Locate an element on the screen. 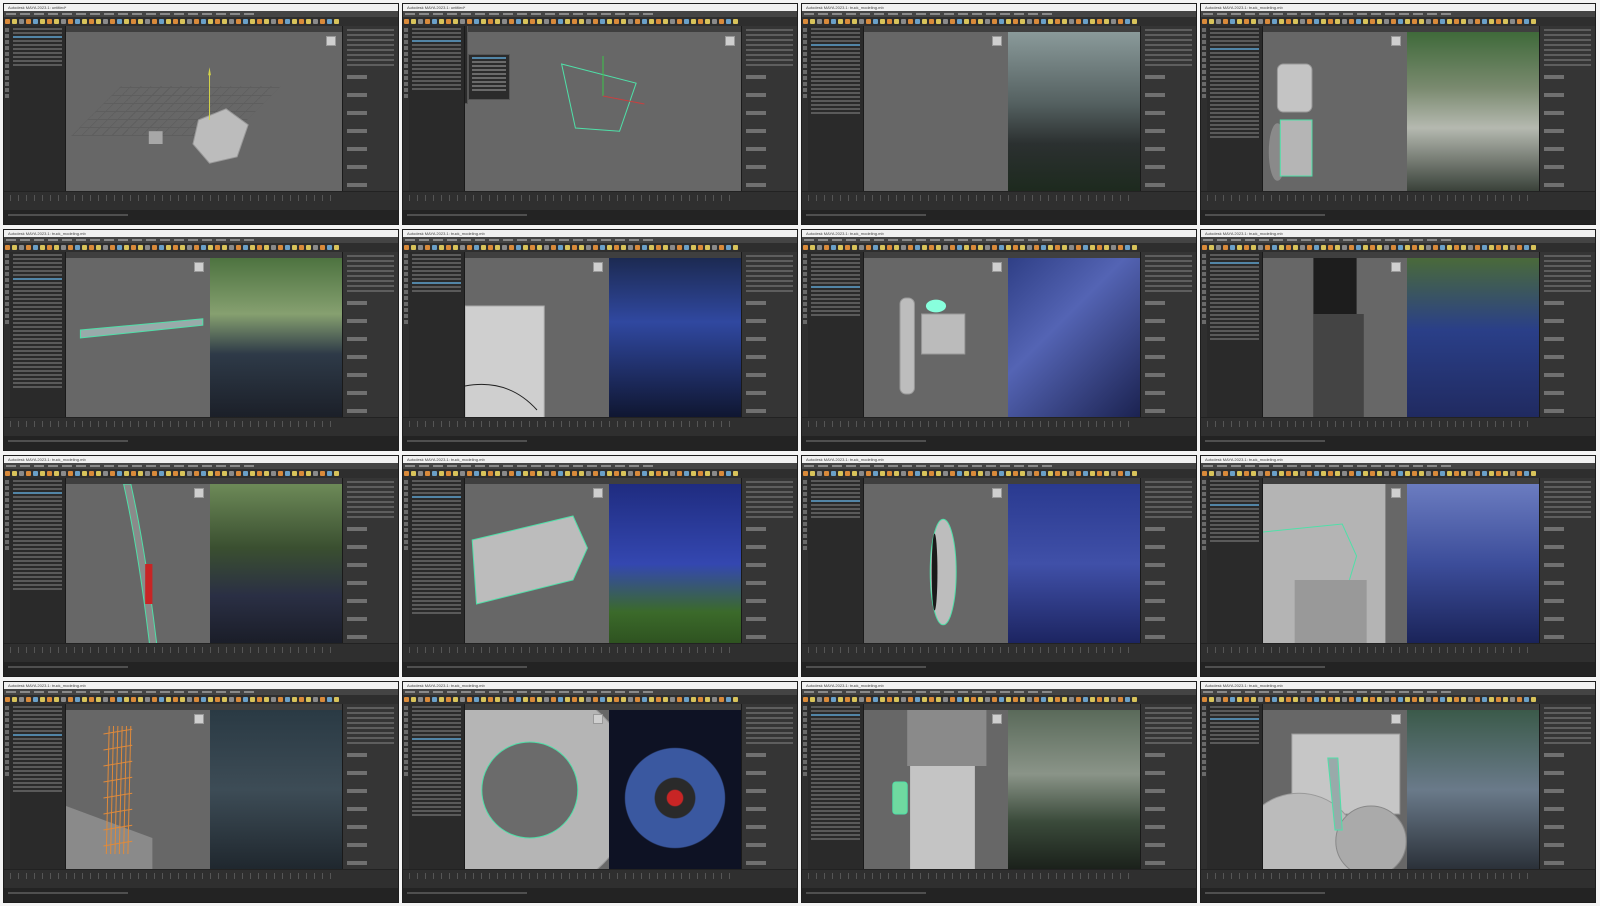  time-slider is located at coordinates (999, 878).